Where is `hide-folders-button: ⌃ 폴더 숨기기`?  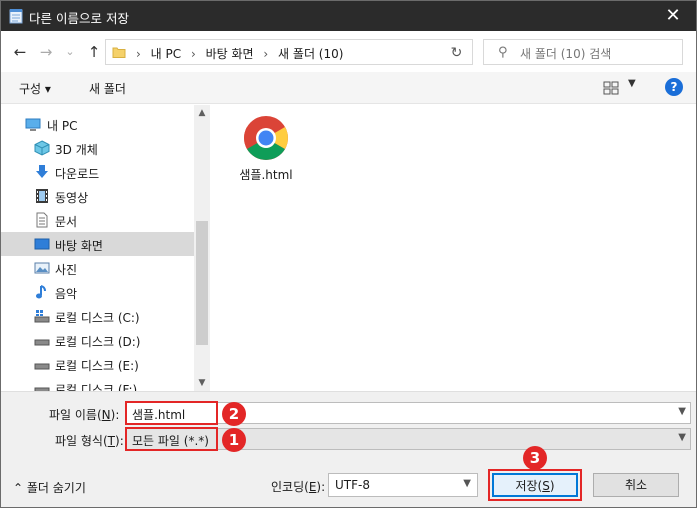
hide-folders-button: ⌃ 폴더 숨기기 is located at coordinates (49, 487).